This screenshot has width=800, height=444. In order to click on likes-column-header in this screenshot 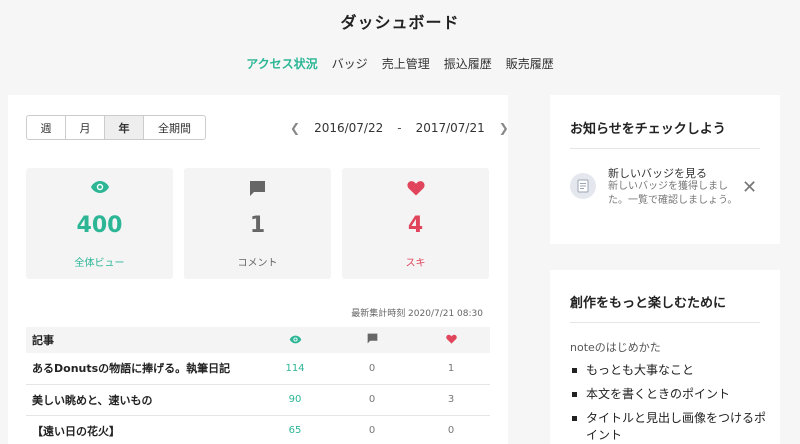, I will do `click(451, 340)`.